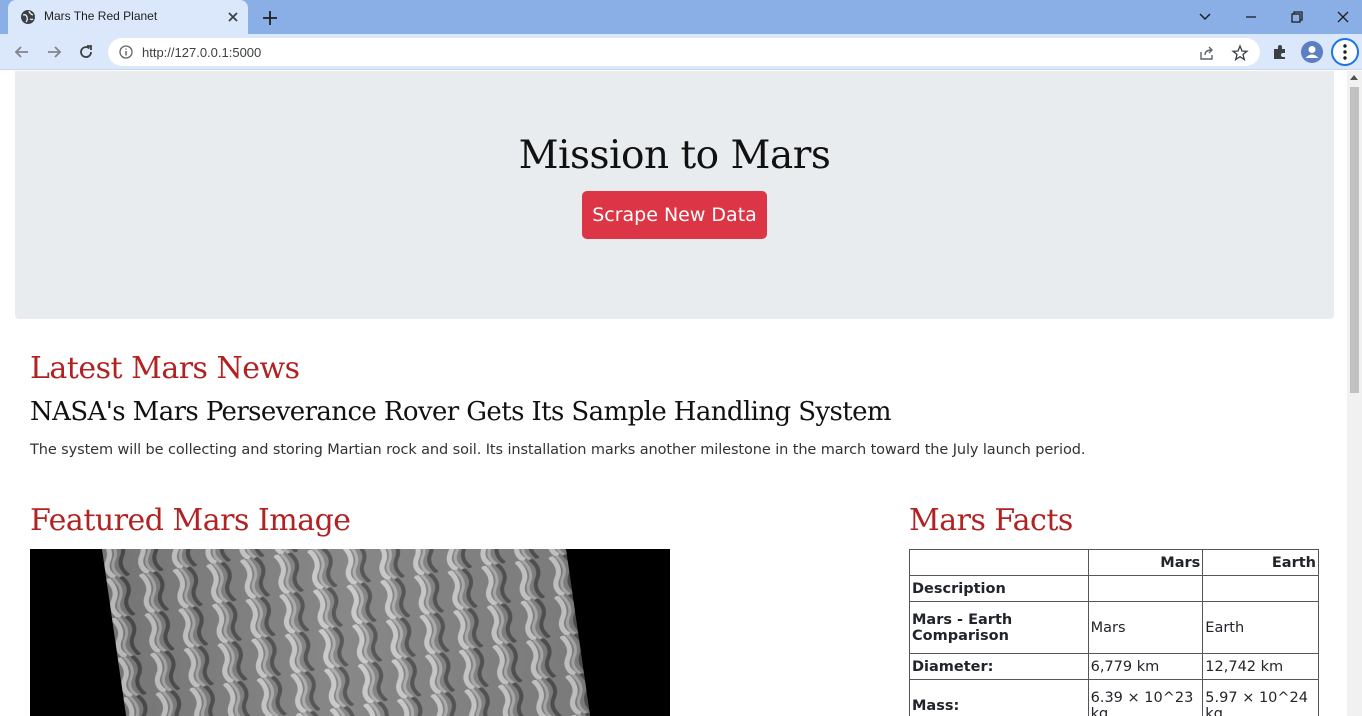  Describe the element at coordinates (1207, 53) in the screenshot. I see `share-icon` at that location.